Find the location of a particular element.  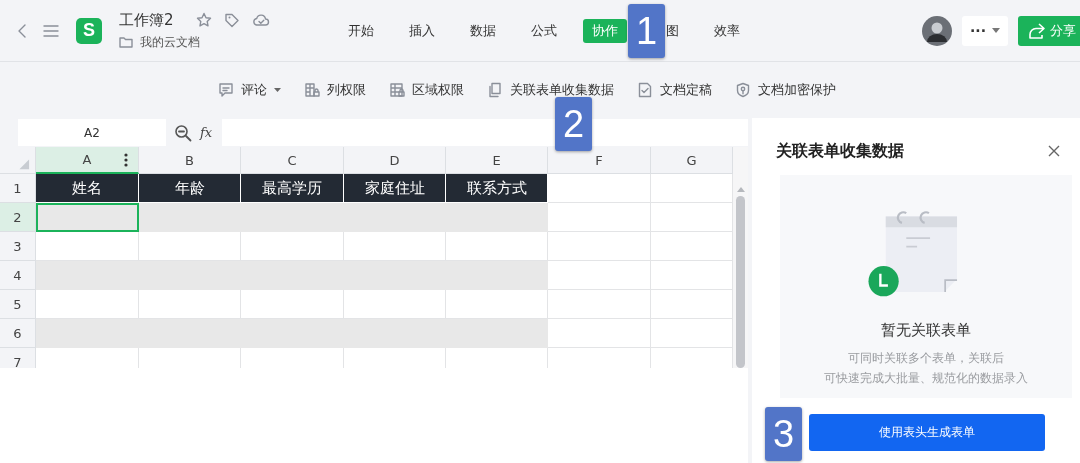

empty-state-title: 暂无关联表单 is located at coordinates (926, 330).